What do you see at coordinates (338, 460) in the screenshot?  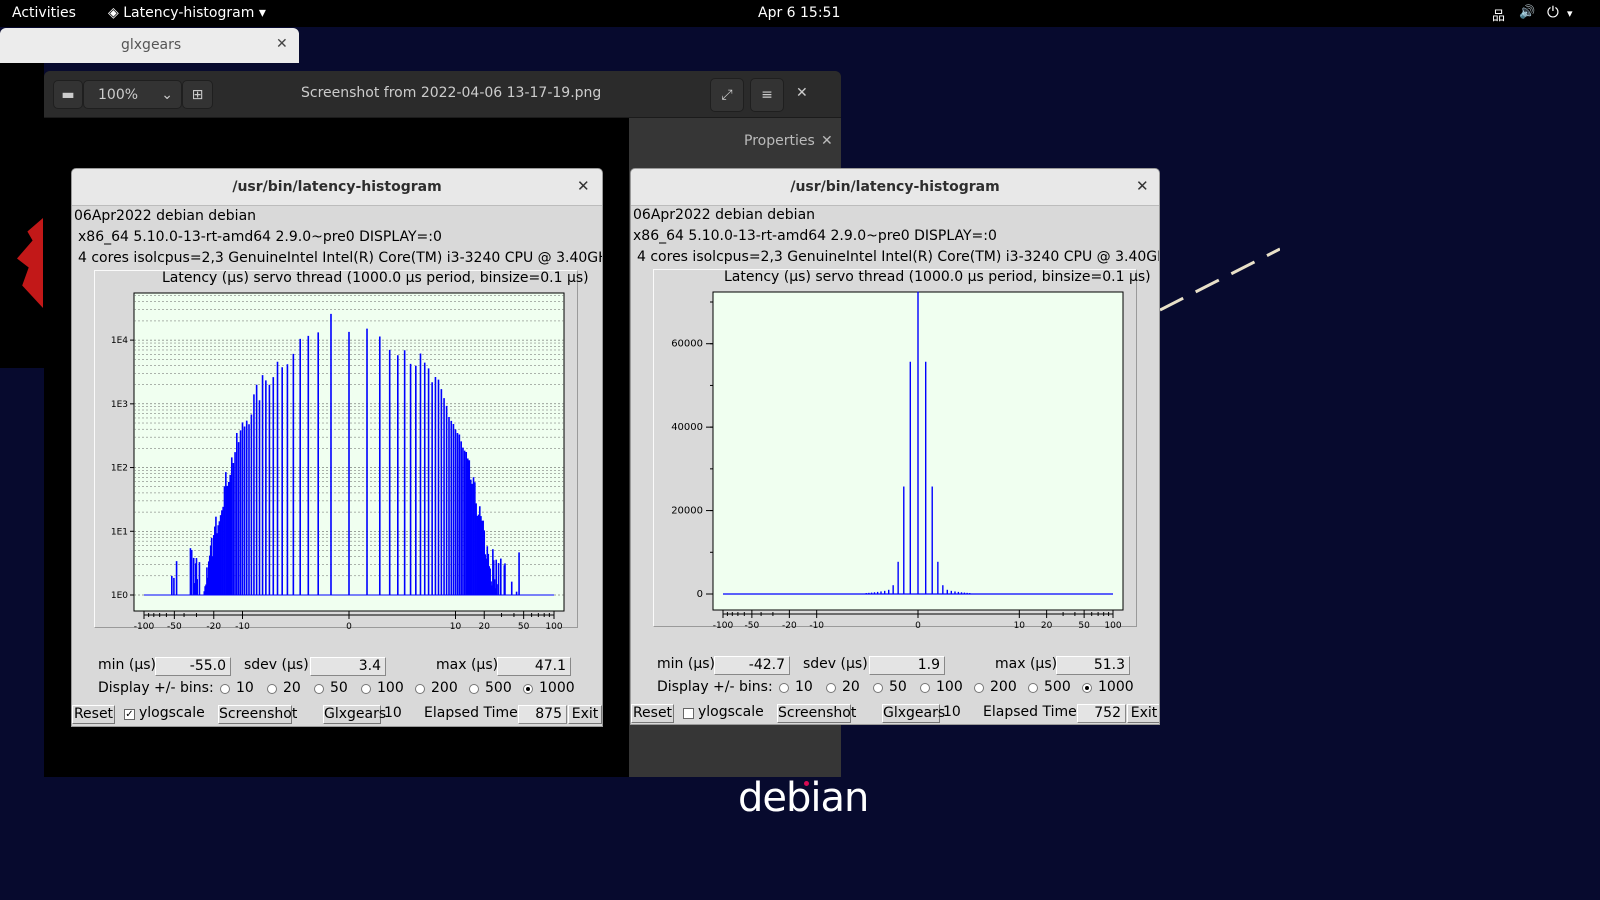 I see `histogram-chart: 1E01E11E21E31E4-100 -50 -20 -10 0 10 20 50 100` at bounding box center [338, 460].